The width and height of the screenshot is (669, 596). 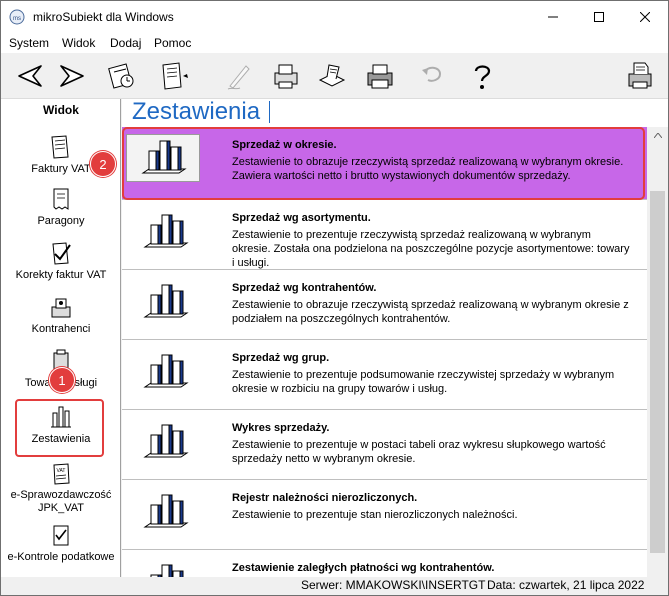 I want to click on sidebar-item-label: Paragony, so click(x=61, y=221).